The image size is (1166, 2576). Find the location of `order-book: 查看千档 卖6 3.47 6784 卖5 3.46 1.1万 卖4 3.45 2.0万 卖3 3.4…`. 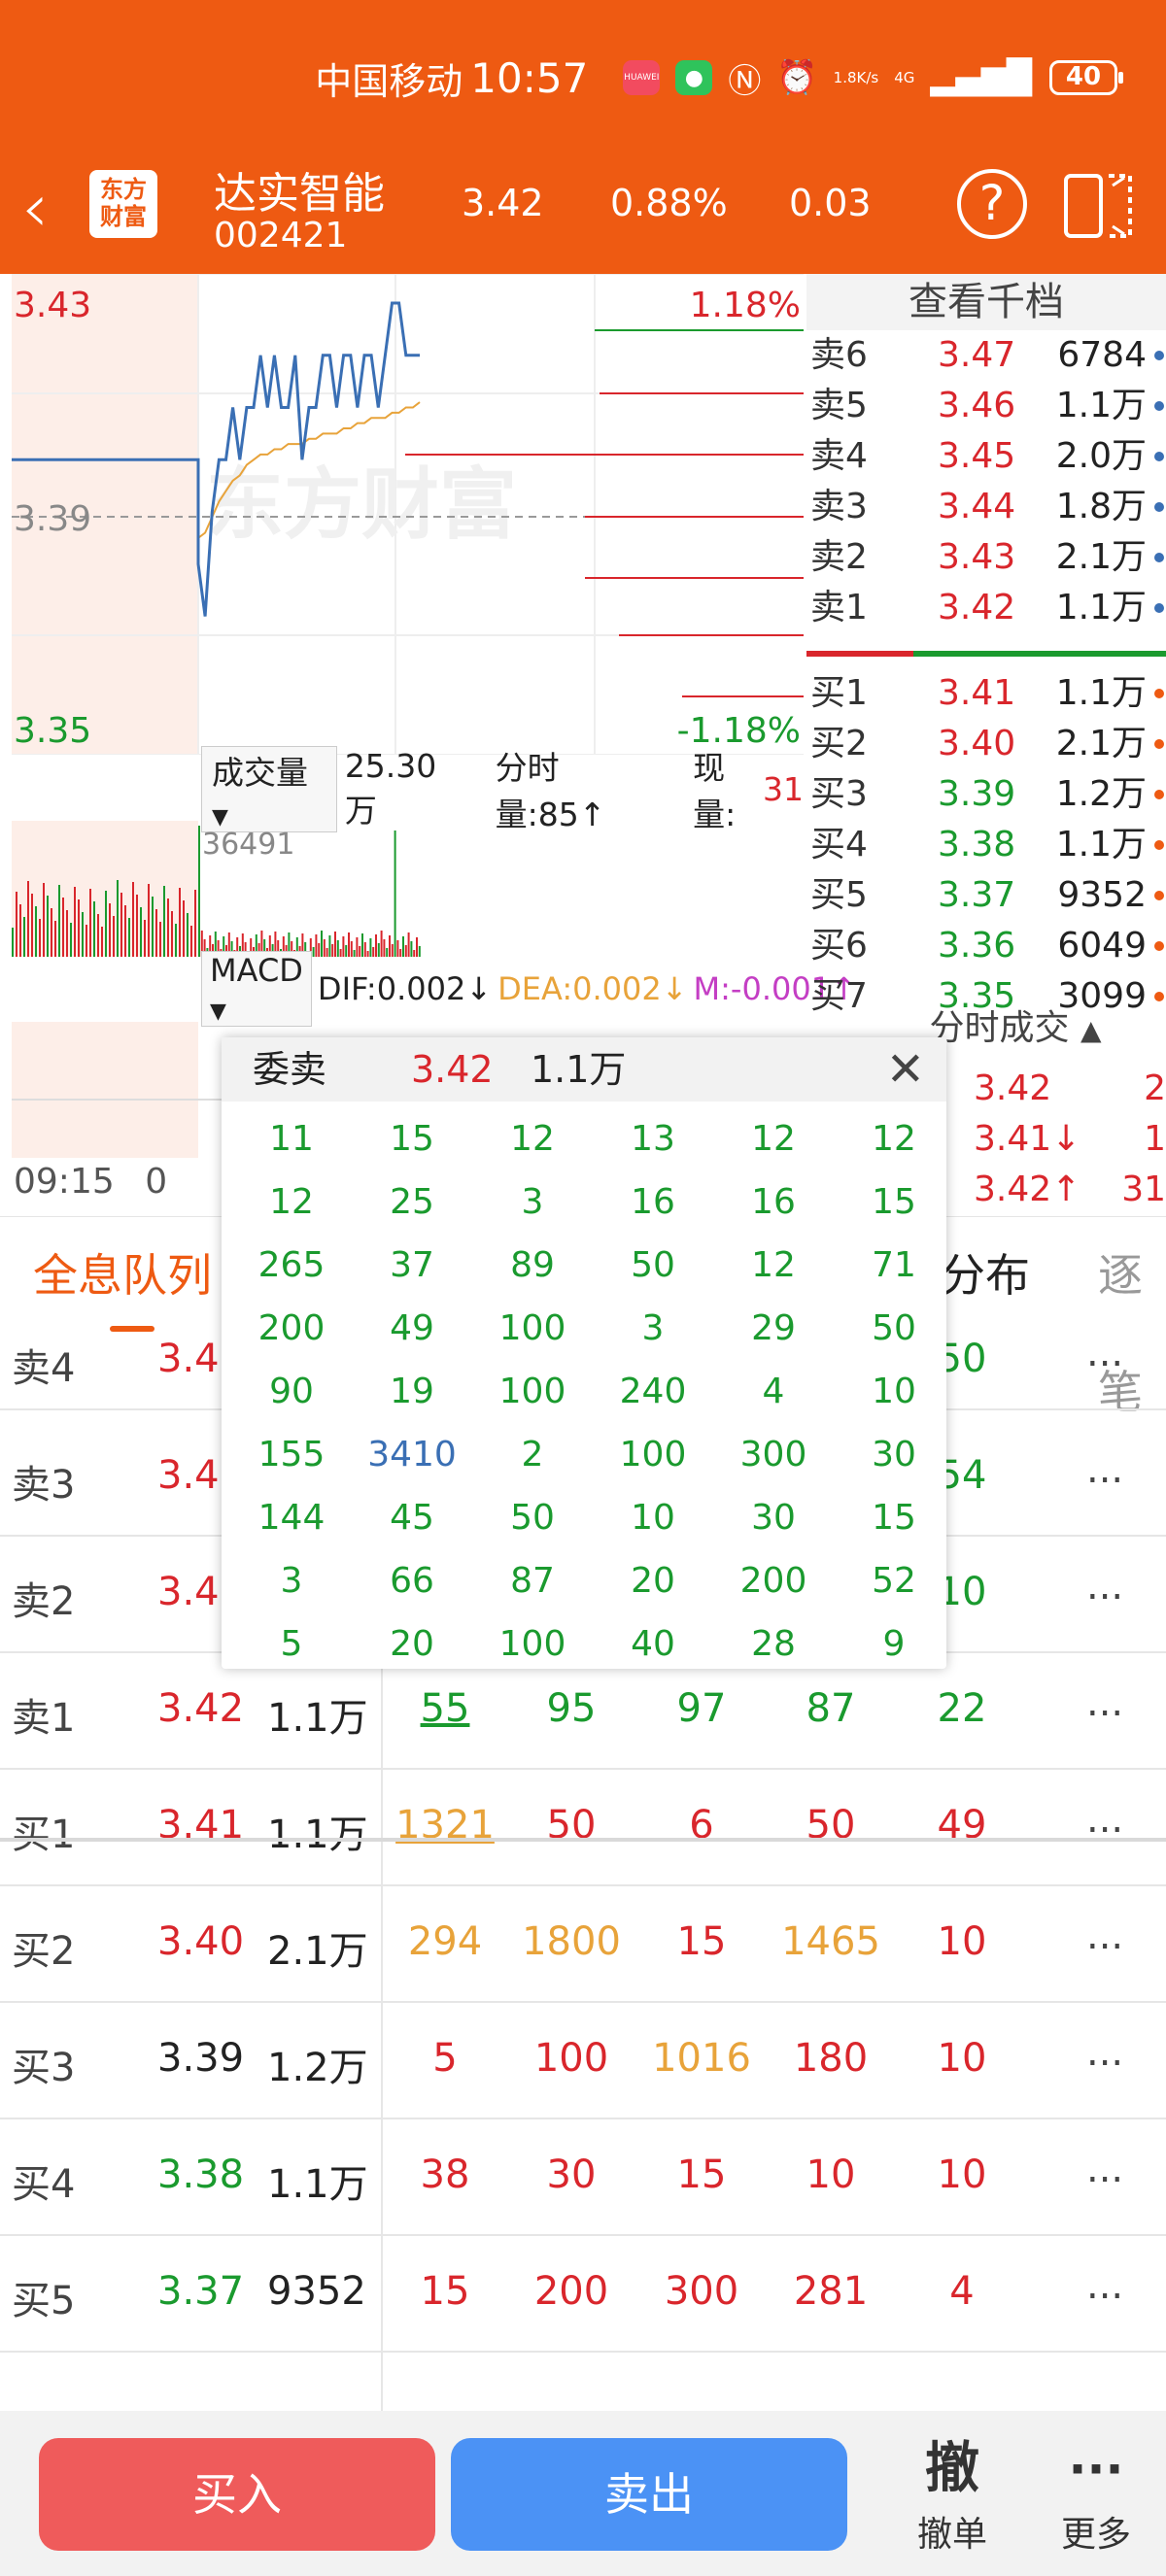

order-book: 查看千档 卖6 3.47 6784 卖5 3.46 1.1万 卖4 3.45 2.0万 卖3 3.4… is located at coordinates (986, 645).